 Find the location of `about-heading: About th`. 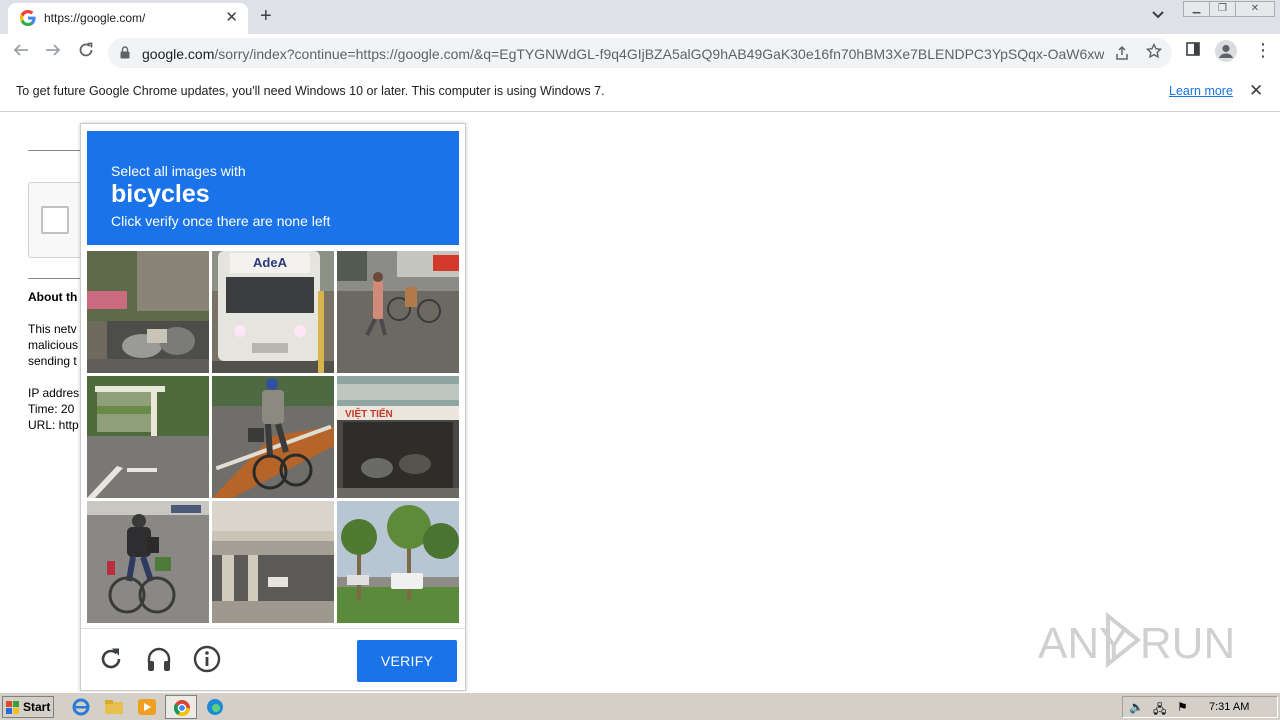

about-heading: About th is located at coordinates (53, 297).